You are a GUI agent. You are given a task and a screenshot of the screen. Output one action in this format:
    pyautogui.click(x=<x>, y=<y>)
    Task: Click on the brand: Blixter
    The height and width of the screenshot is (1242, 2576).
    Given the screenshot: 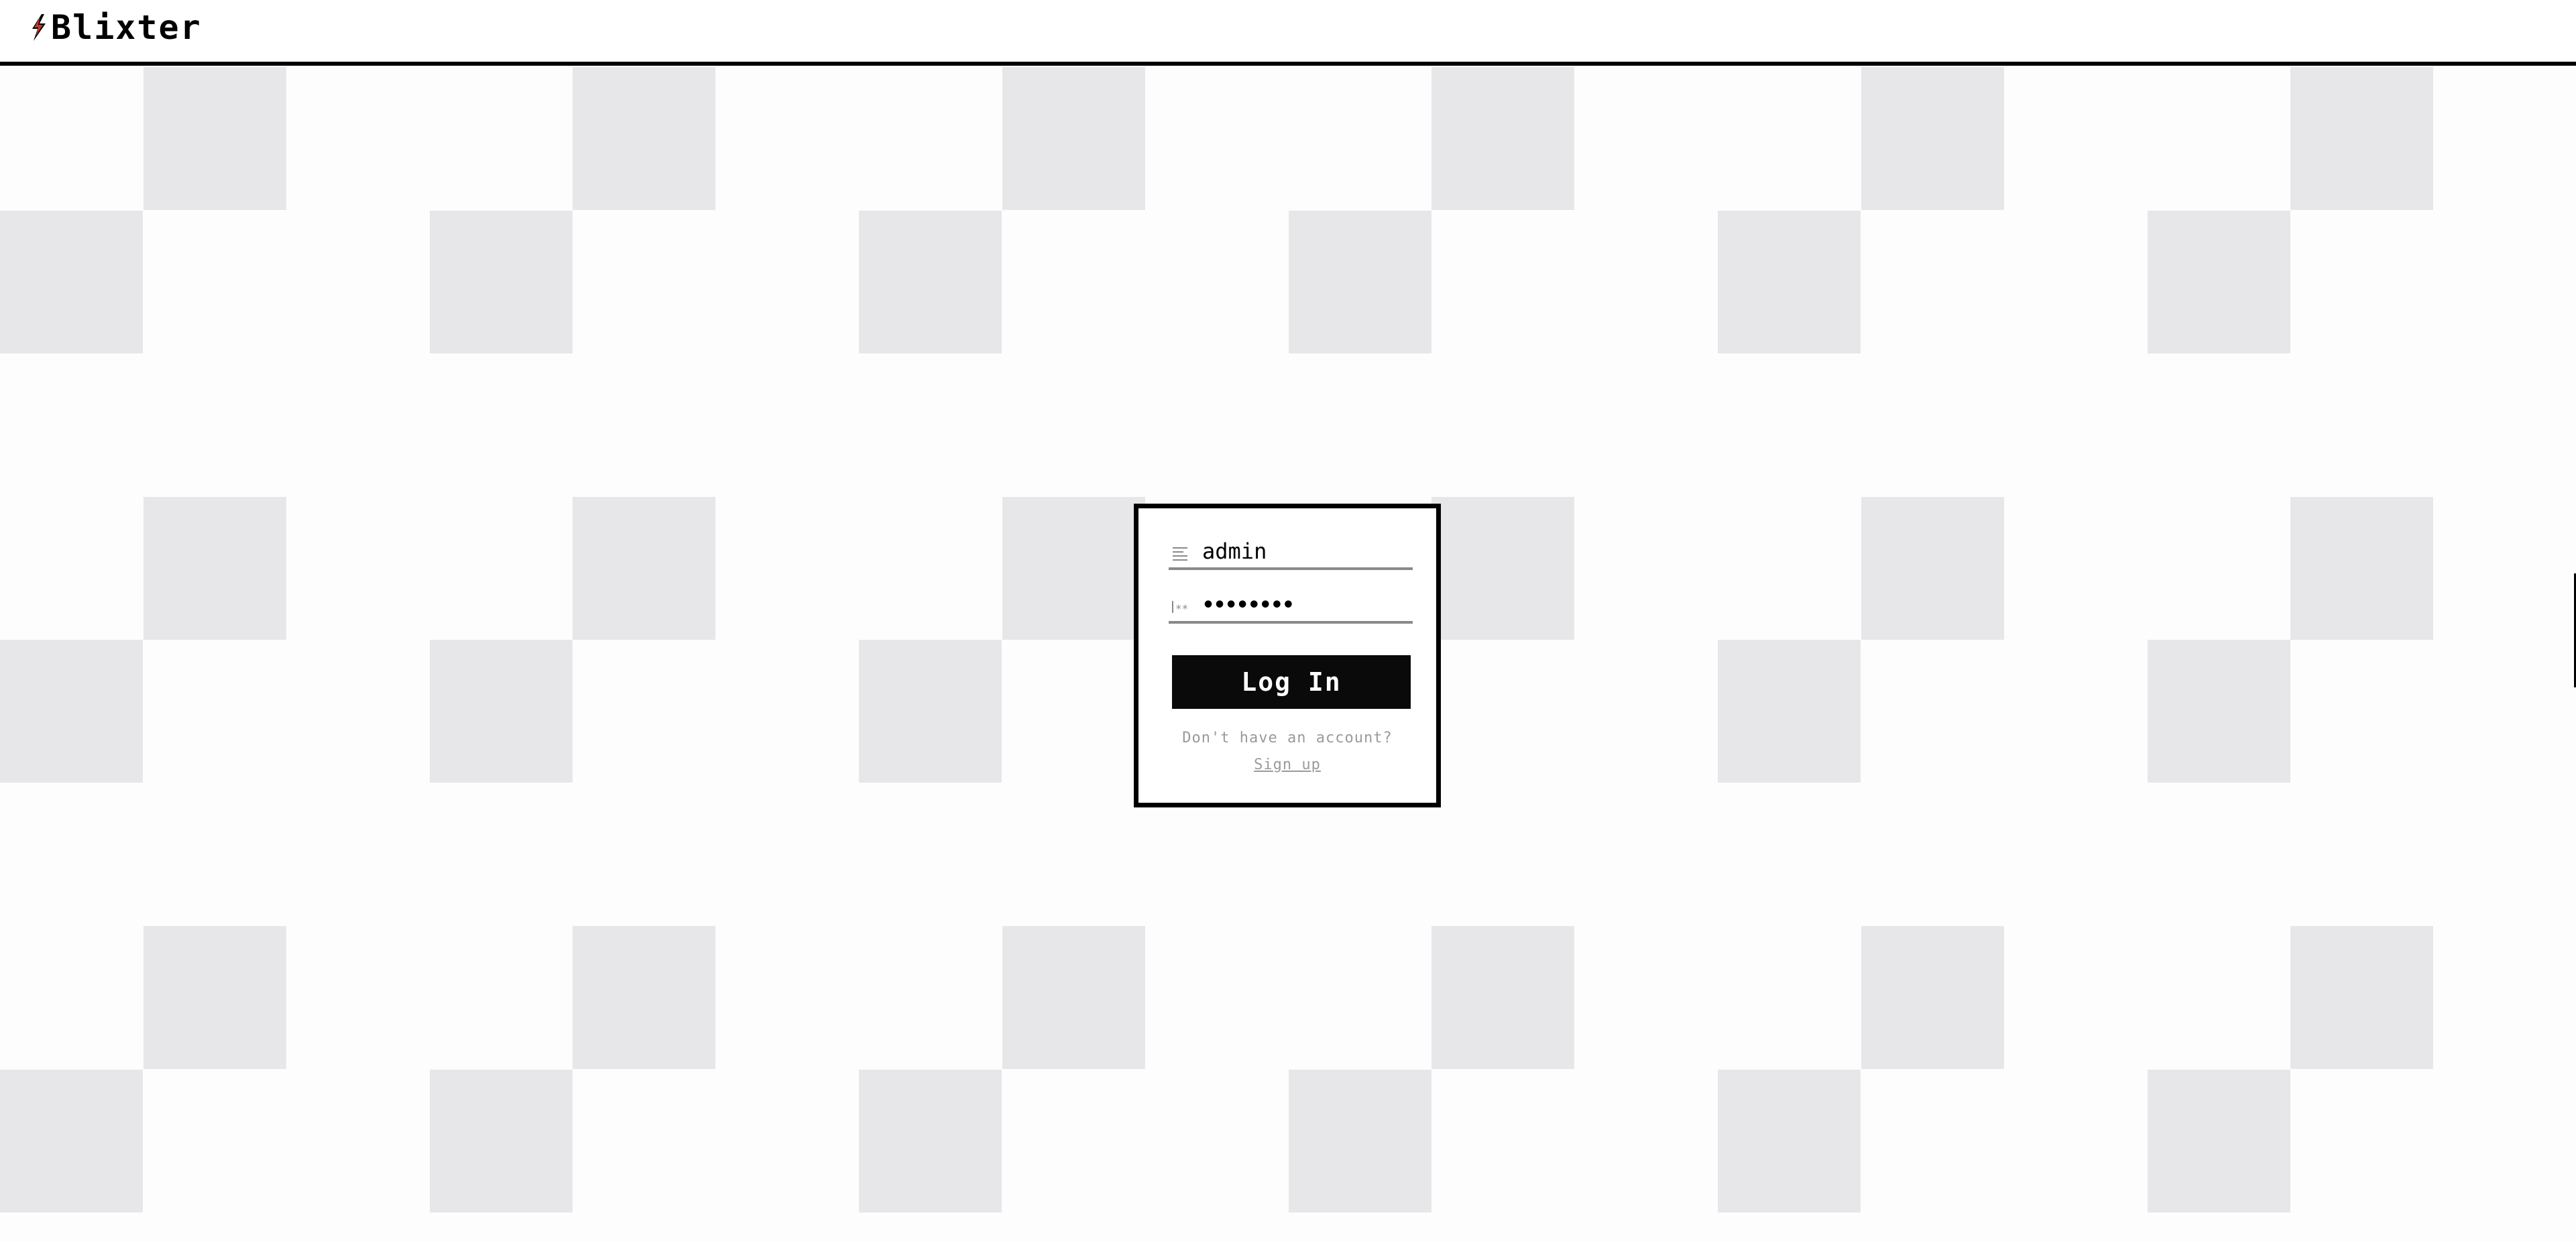 What is the action you would take?
    pyautogui.click(x=115, y=27)
    